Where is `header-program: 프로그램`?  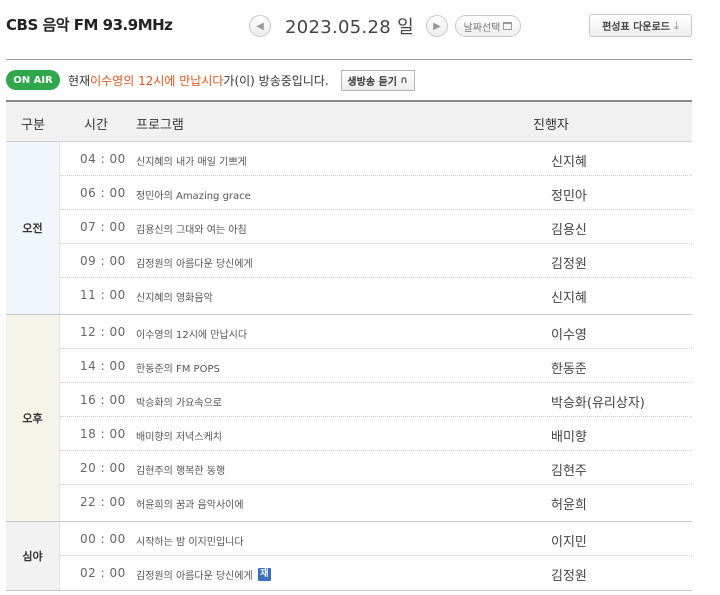 header-program: 프로그램 is located at coordinates (160, 125).